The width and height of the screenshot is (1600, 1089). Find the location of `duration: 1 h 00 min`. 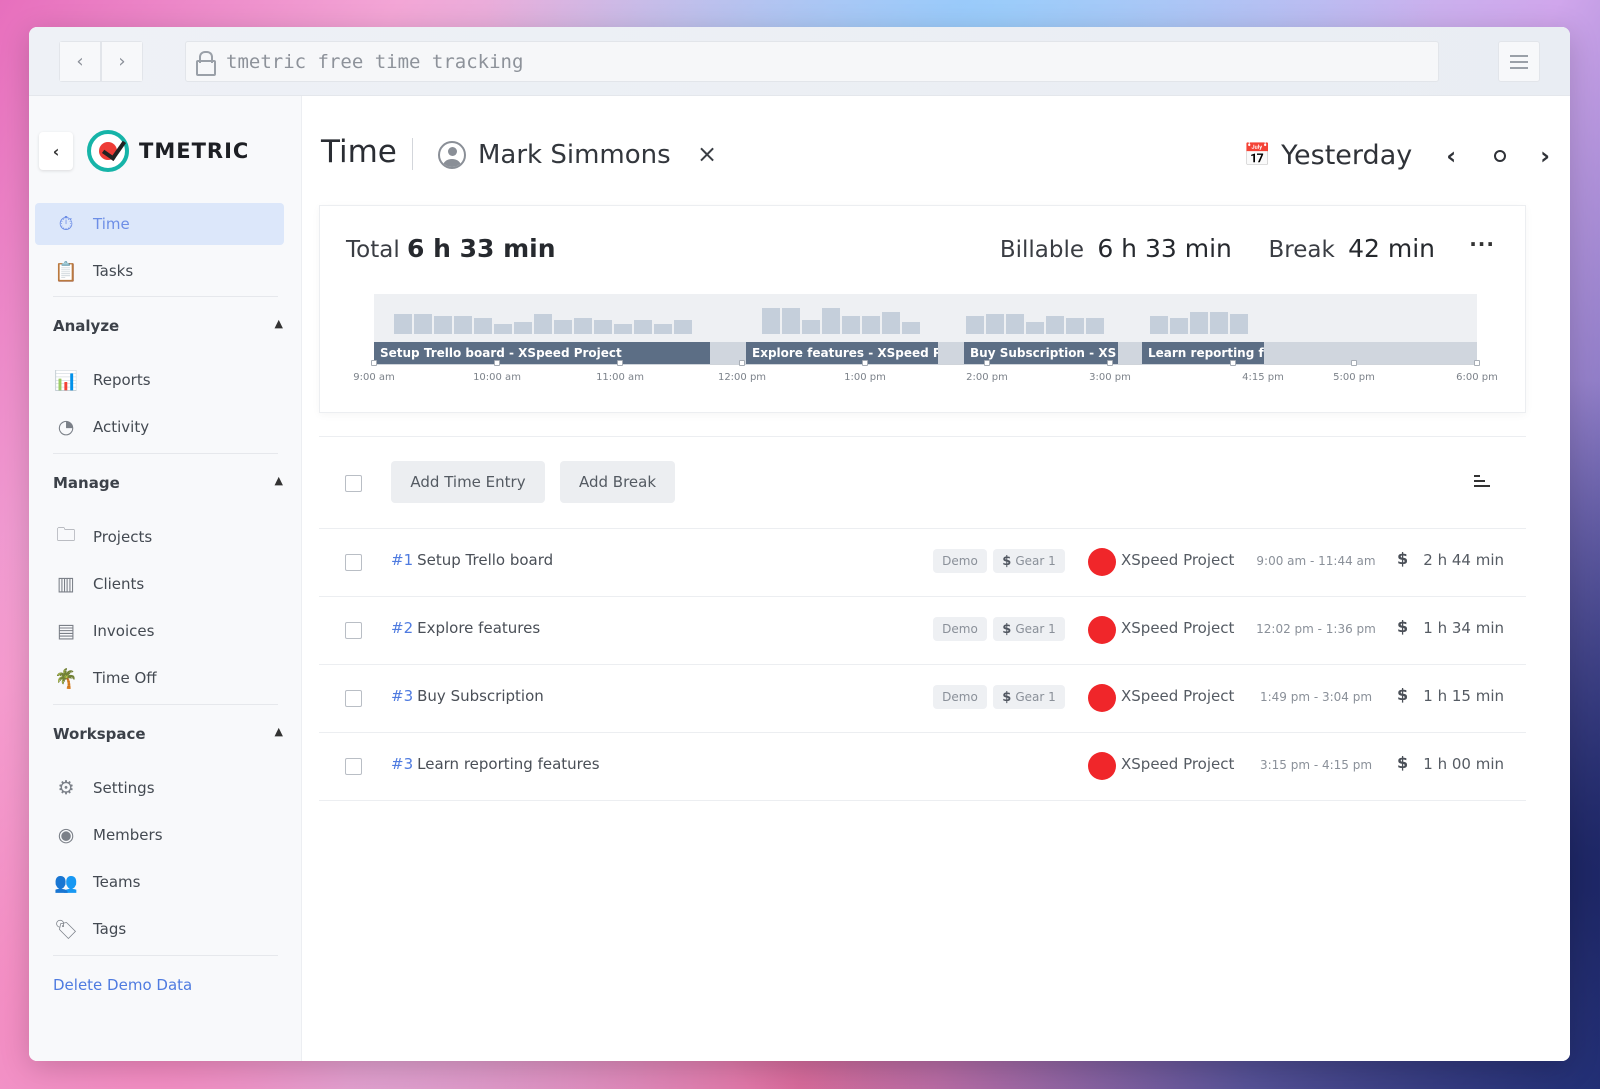

duration: 1 h 00 min is located at coordinates (1463, 764).